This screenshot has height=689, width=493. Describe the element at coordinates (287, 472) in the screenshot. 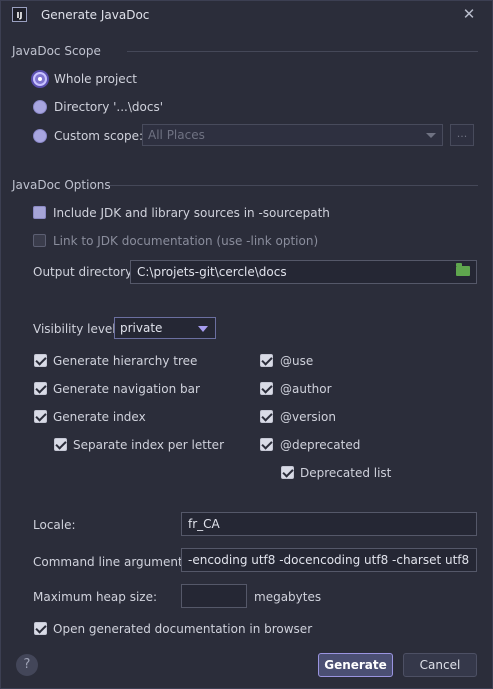

I see `deprecated-list-checkbox` at that location.